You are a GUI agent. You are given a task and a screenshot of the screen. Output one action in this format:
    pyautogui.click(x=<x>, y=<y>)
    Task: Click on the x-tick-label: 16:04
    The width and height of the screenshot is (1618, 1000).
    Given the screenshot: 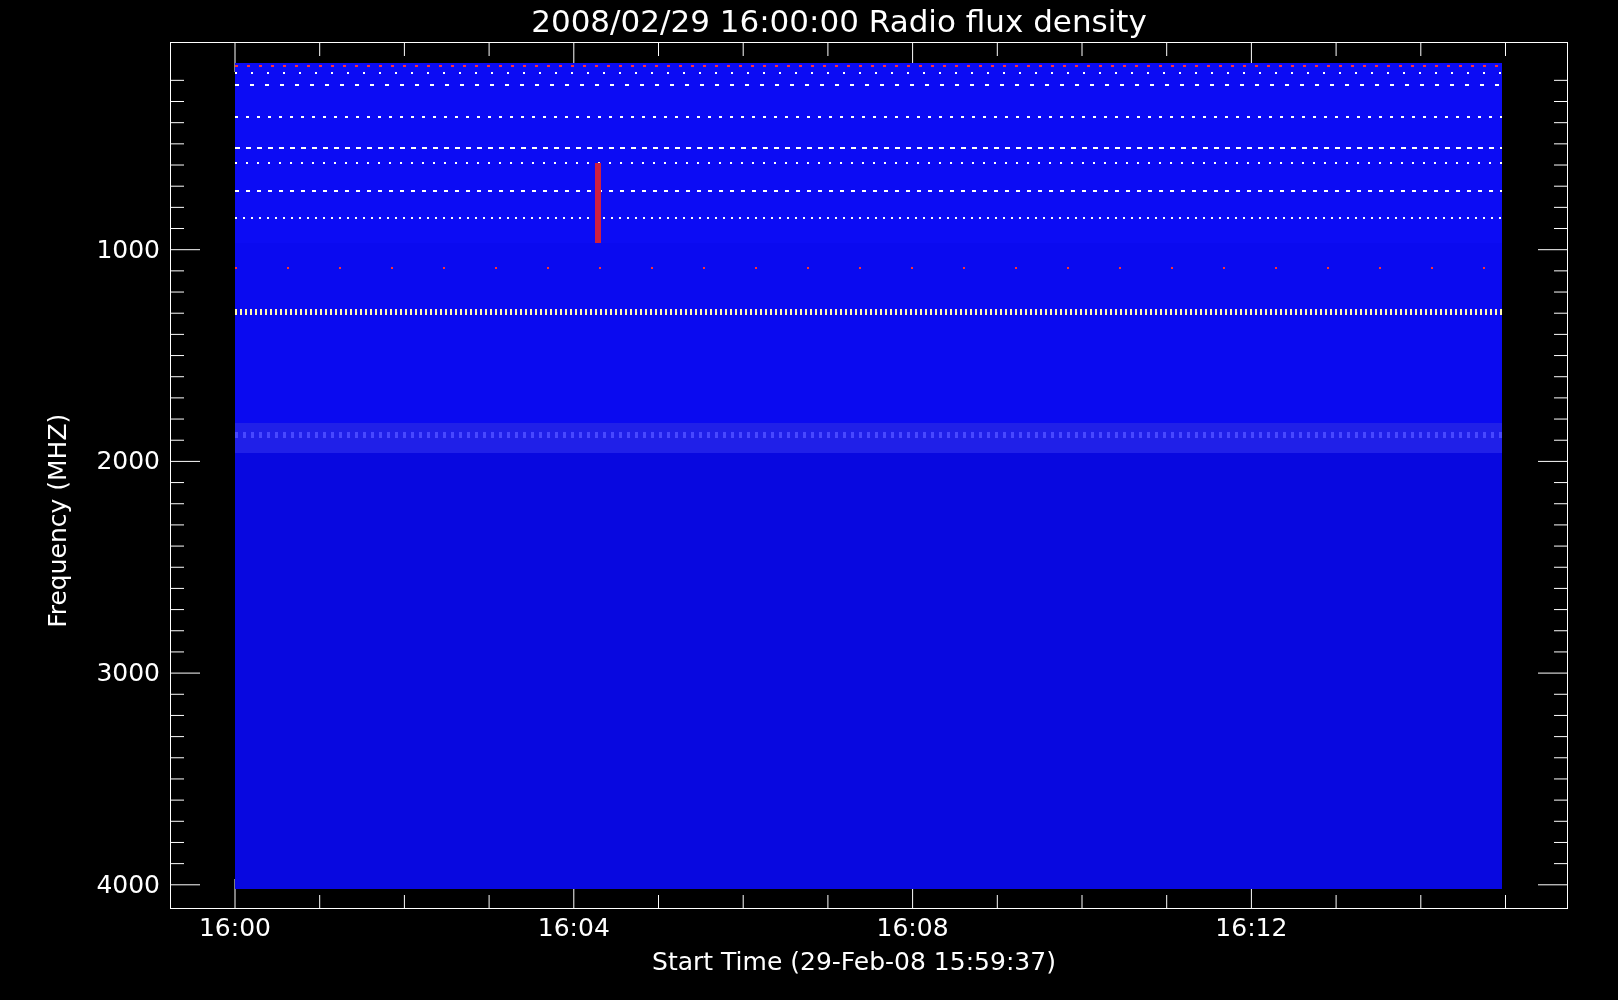 What is the action you would take?
    pyautogui.click(x=573, y=928)
    